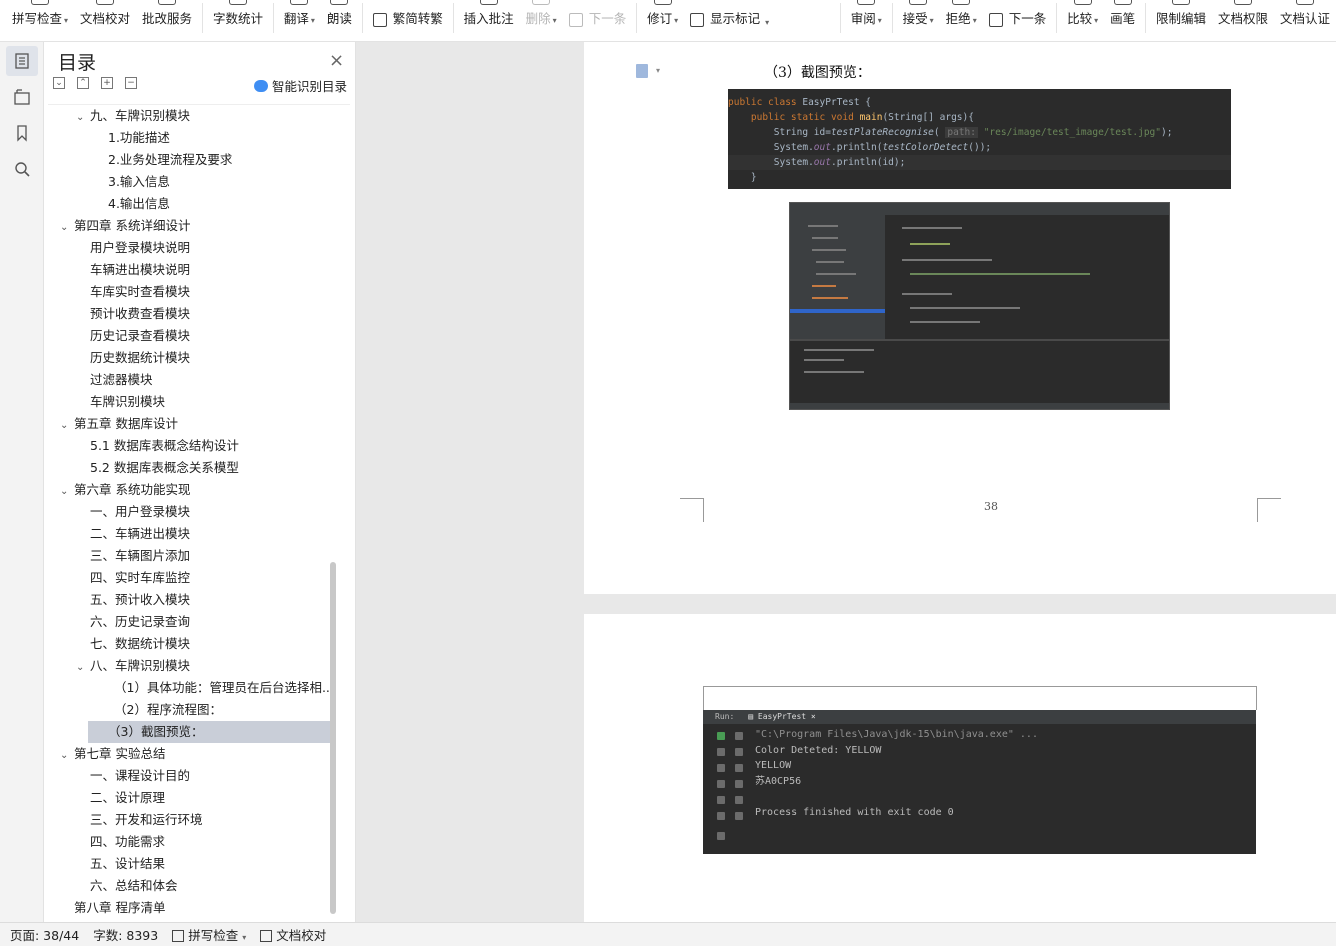  What do you see at coordinates (199, 160) in the screenshot?
I see `toc-item: 2.业务处理流程及要求` at bounding box center [199, 160].